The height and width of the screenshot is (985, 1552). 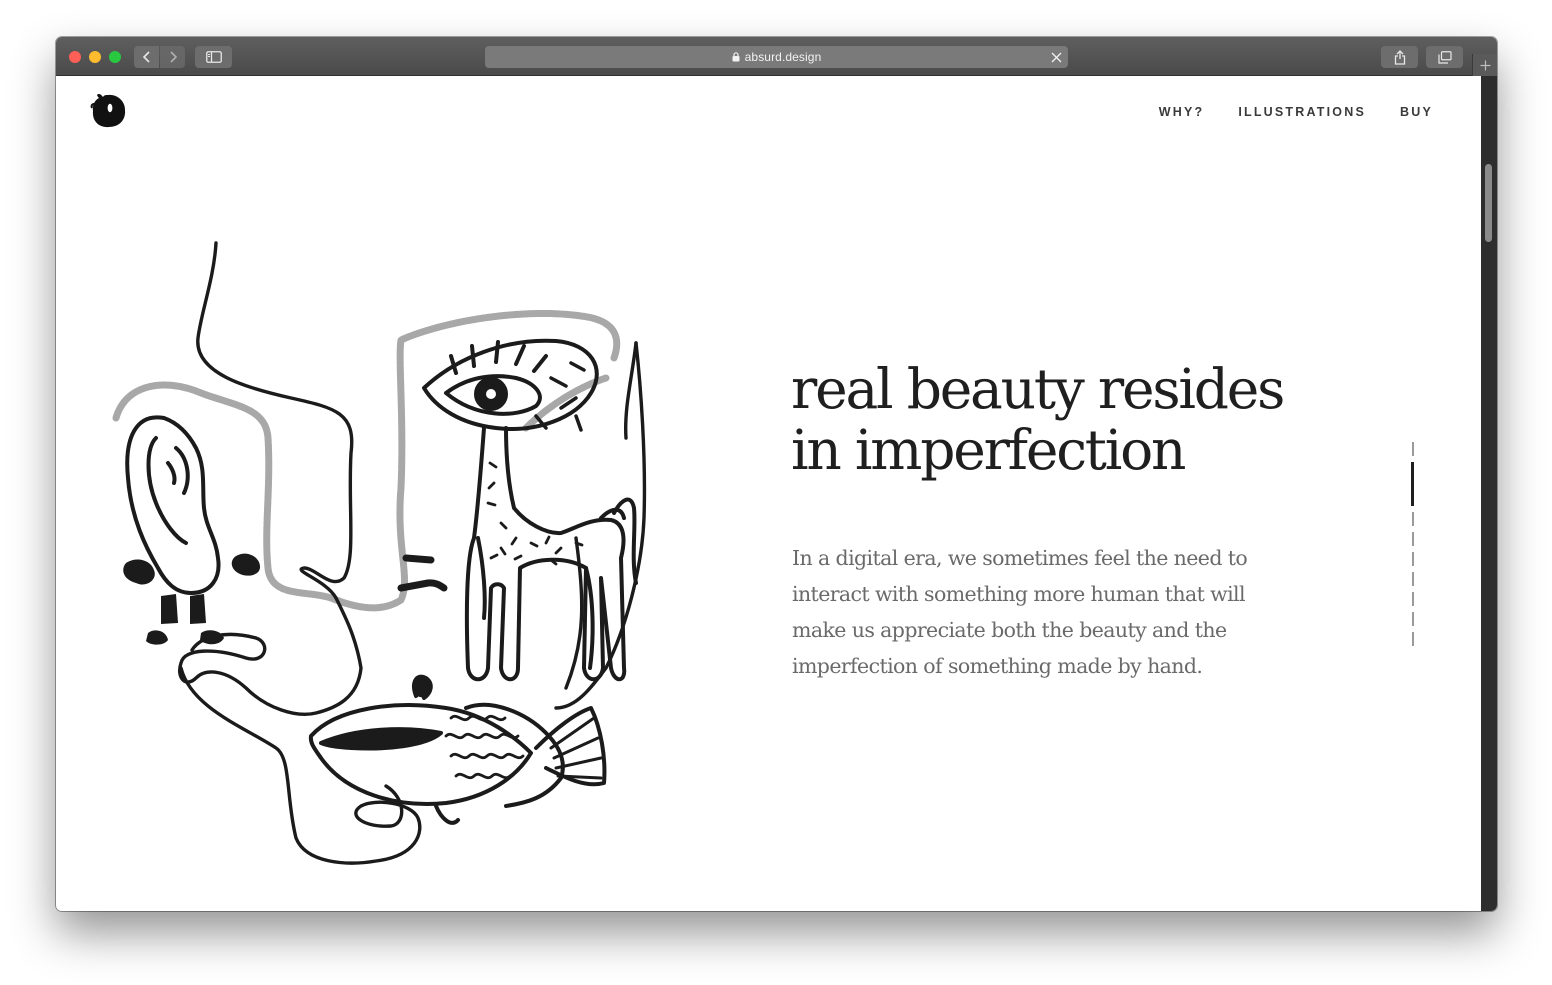 I want to click on slide-indicator, so click(x=1414, y=544).